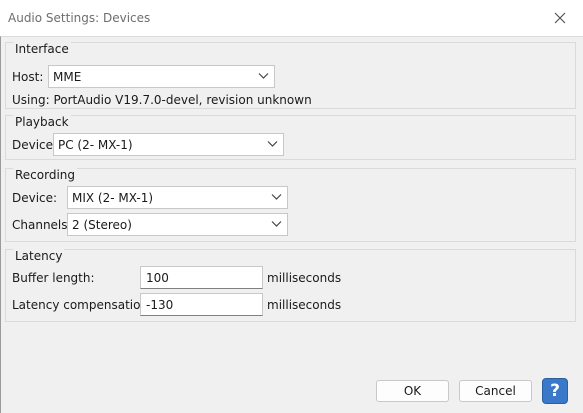 This screenshot has width=583, height=413. I want to click on latency-compensation-value: -130, so click(160, 305).